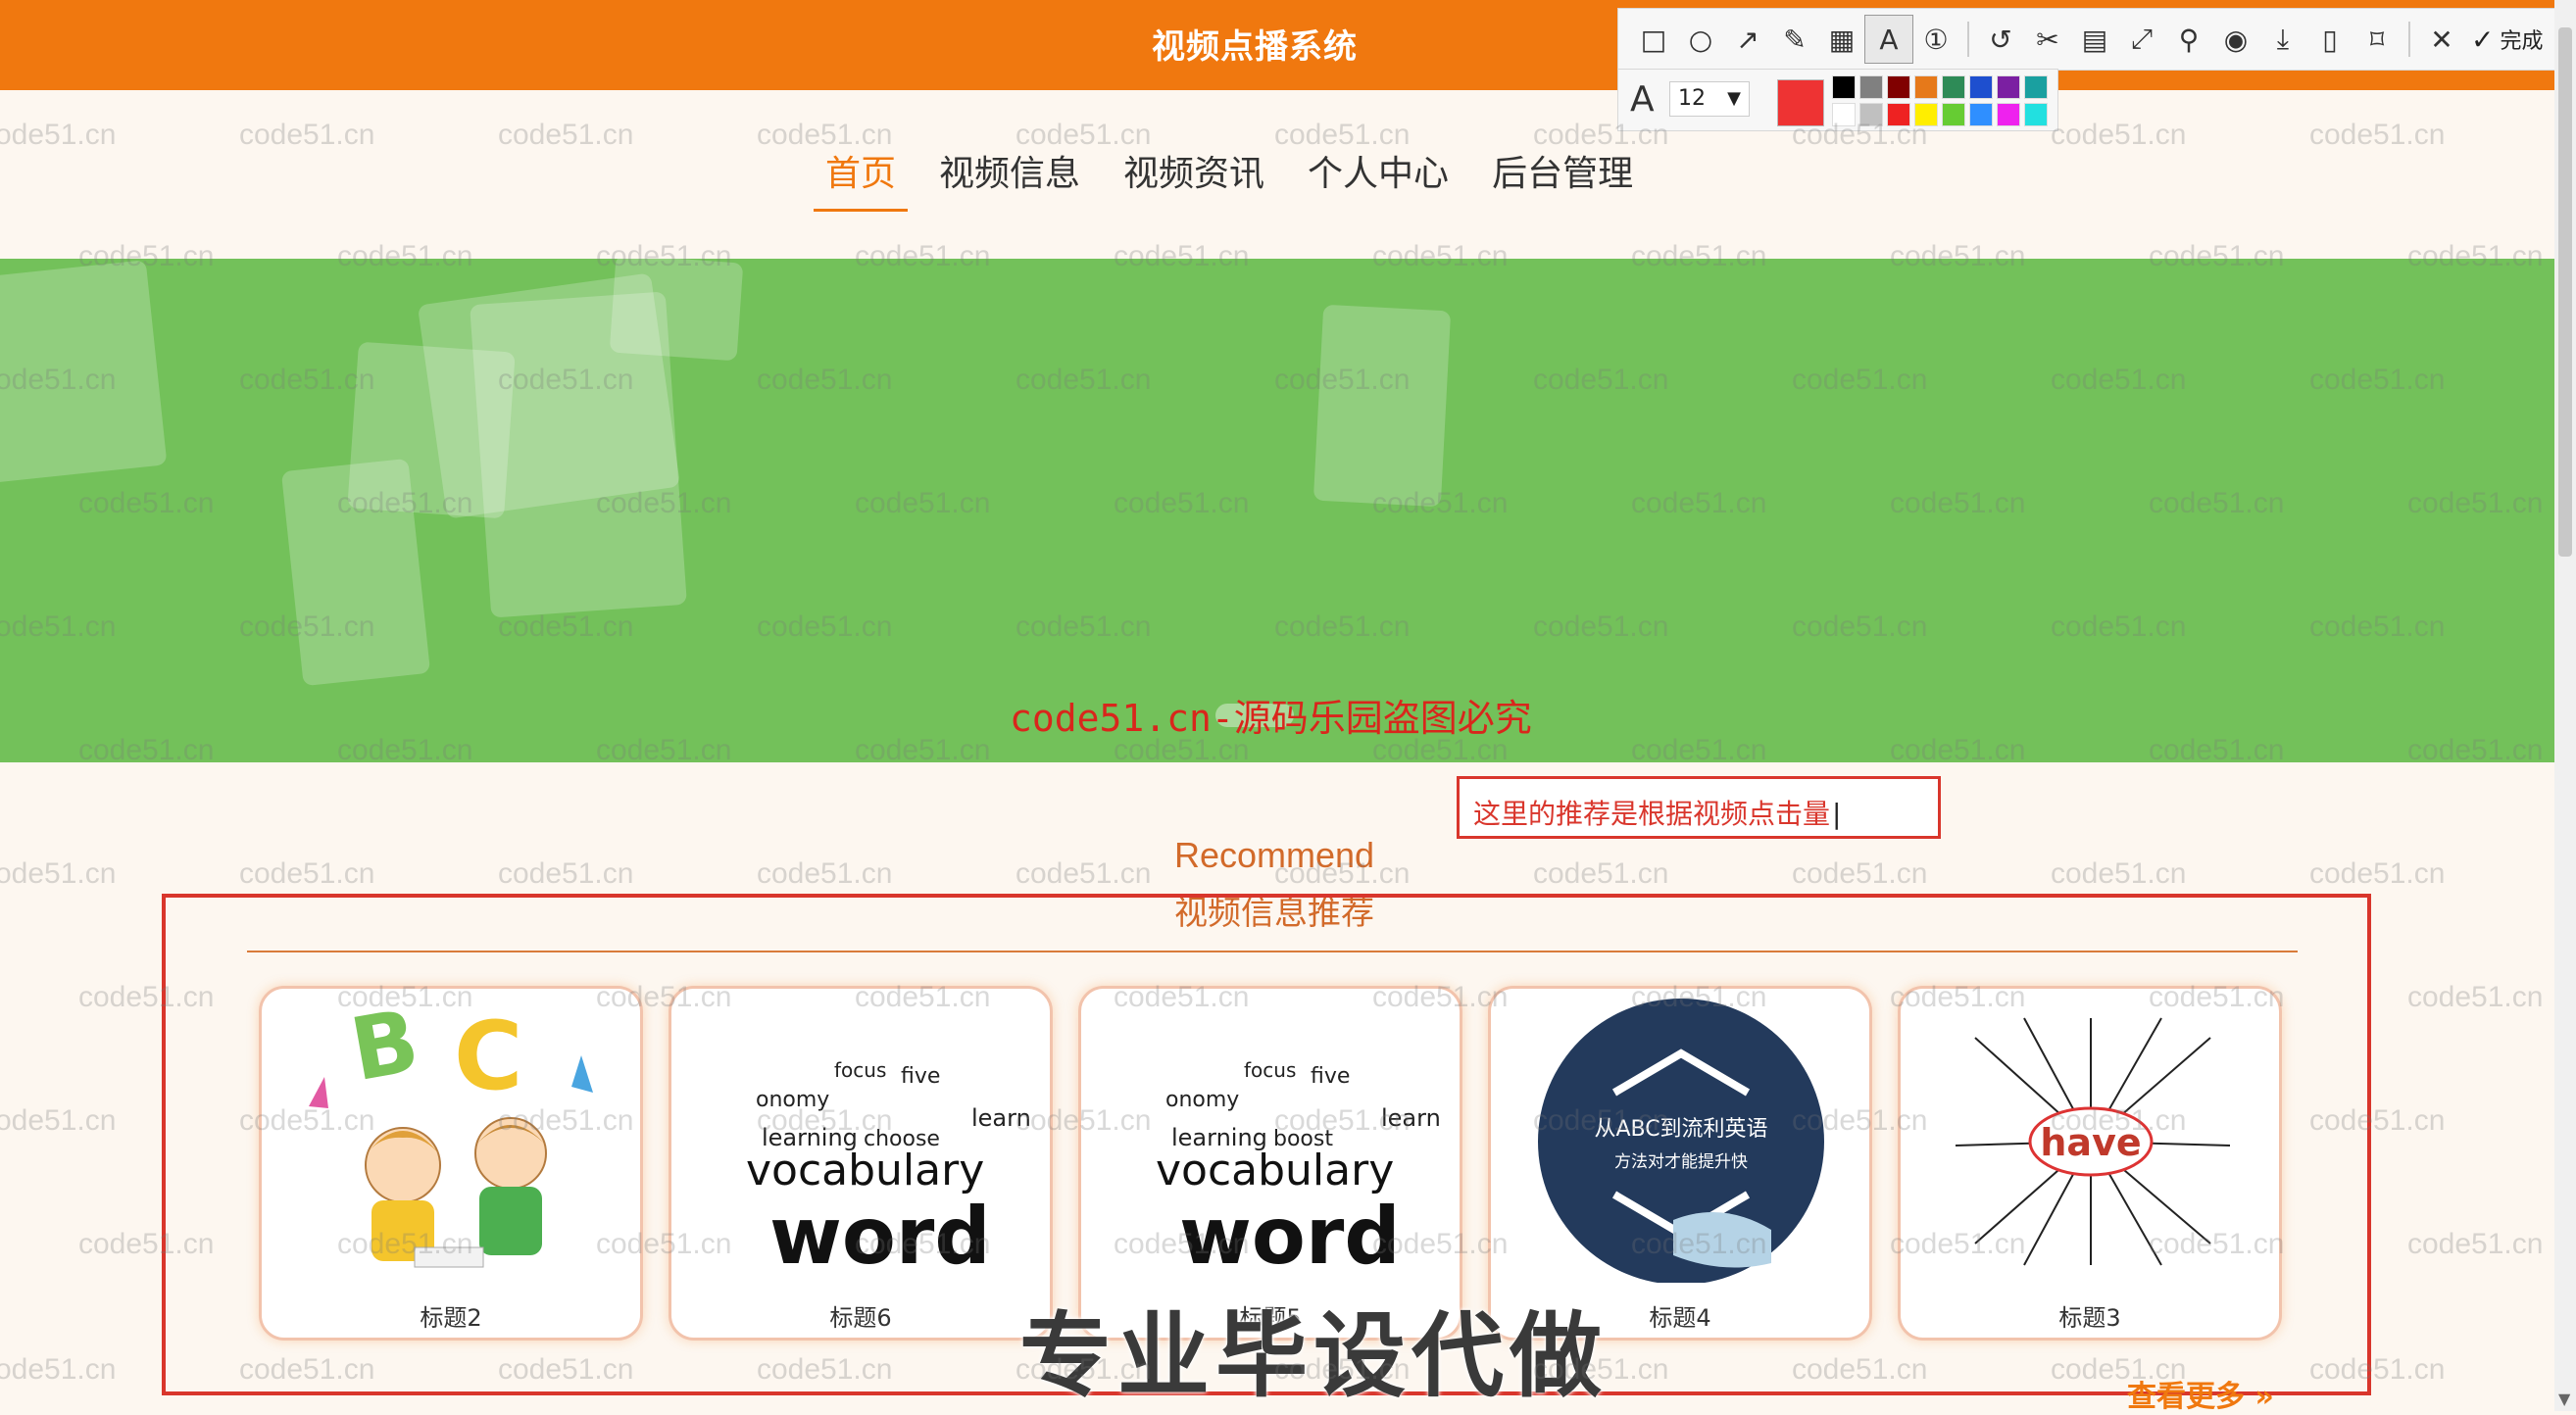 Image resolution: width=2576 pixels, height=1415 pixels. Describe the element at coordinates (1794, 39) in the screenshot. I see `pen-icon: ✎` at that location.